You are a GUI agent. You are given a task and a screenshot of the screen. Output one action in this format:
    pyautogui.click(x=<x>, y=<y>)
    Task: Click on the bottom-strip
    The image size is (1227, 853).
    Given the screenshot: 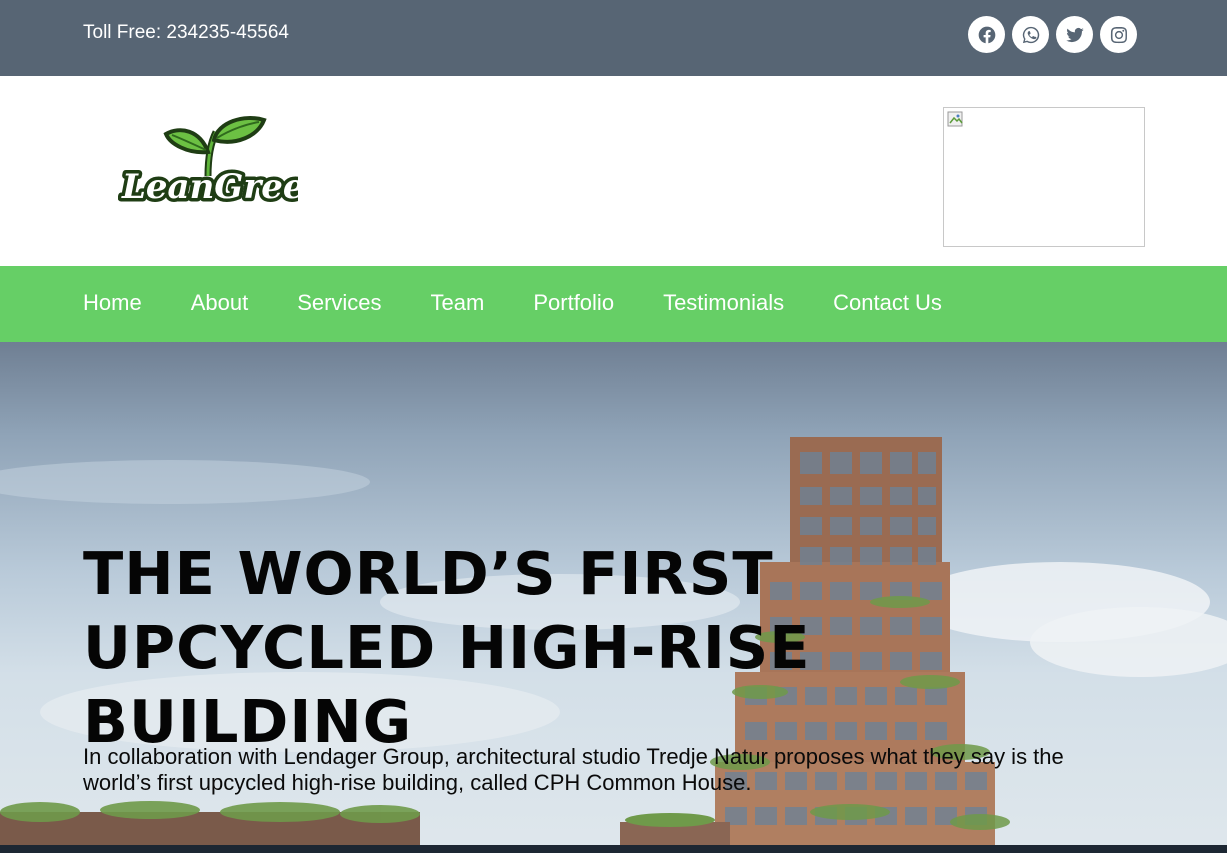 What is the action you would take?
    pyautogui.click(x=613, y=849)
    